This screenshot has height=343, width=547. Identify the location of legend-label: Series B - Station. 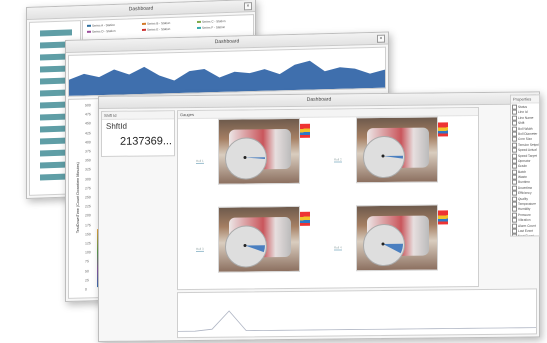
(159, 23).